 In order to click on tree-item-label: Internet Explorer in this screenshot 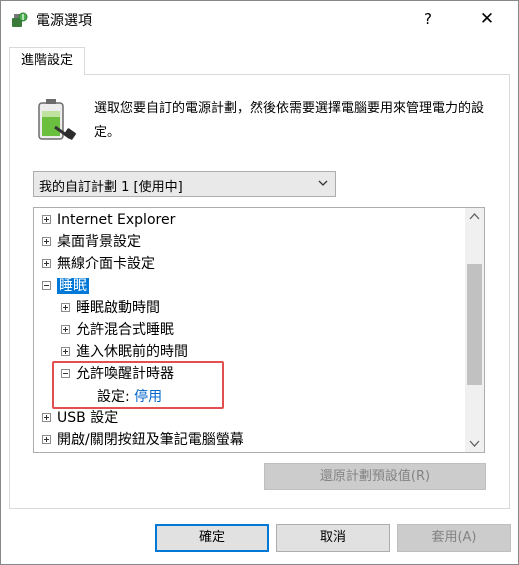, I will do `click(116, 220)`.